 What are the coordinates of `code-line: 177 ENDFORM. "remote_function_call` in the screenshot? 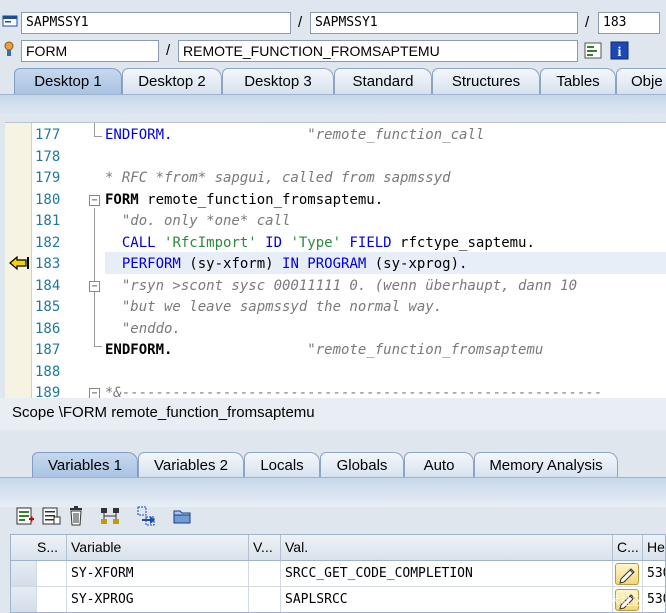 It's located at (335, 136).